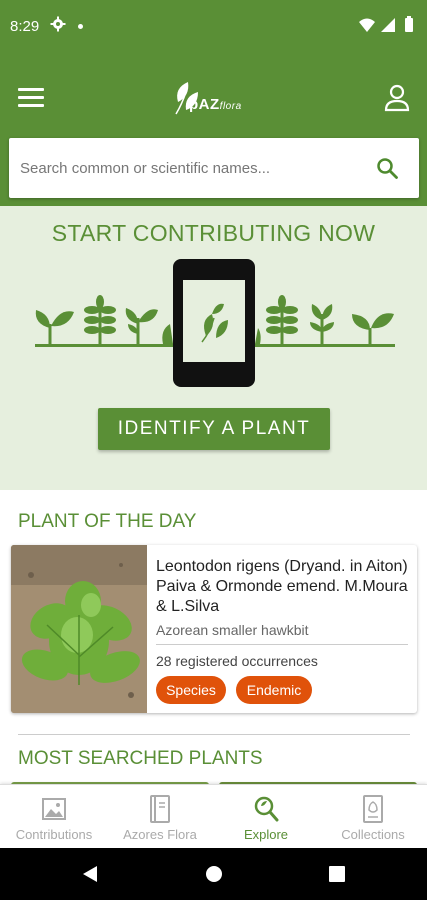  I want to click on image-icon, so click(54, 809).